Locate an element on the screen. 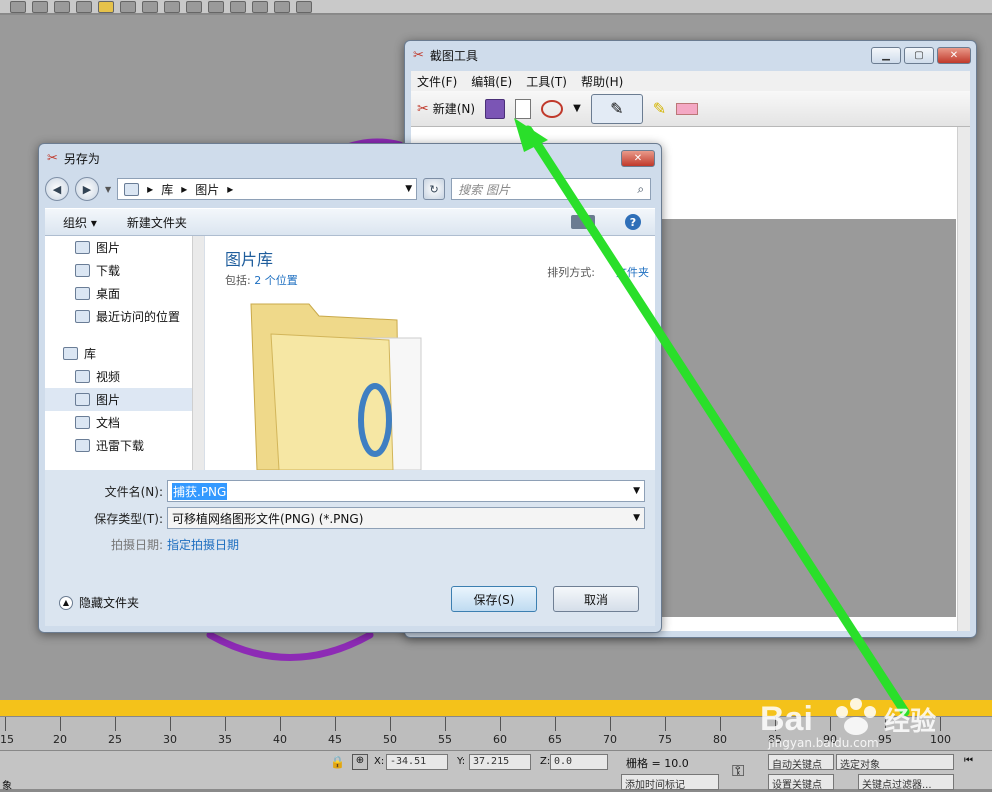 The height and width of the screenshot is (792, 992). watermark-url: jingyan.baidu.com is located at coordinates (823, 743).